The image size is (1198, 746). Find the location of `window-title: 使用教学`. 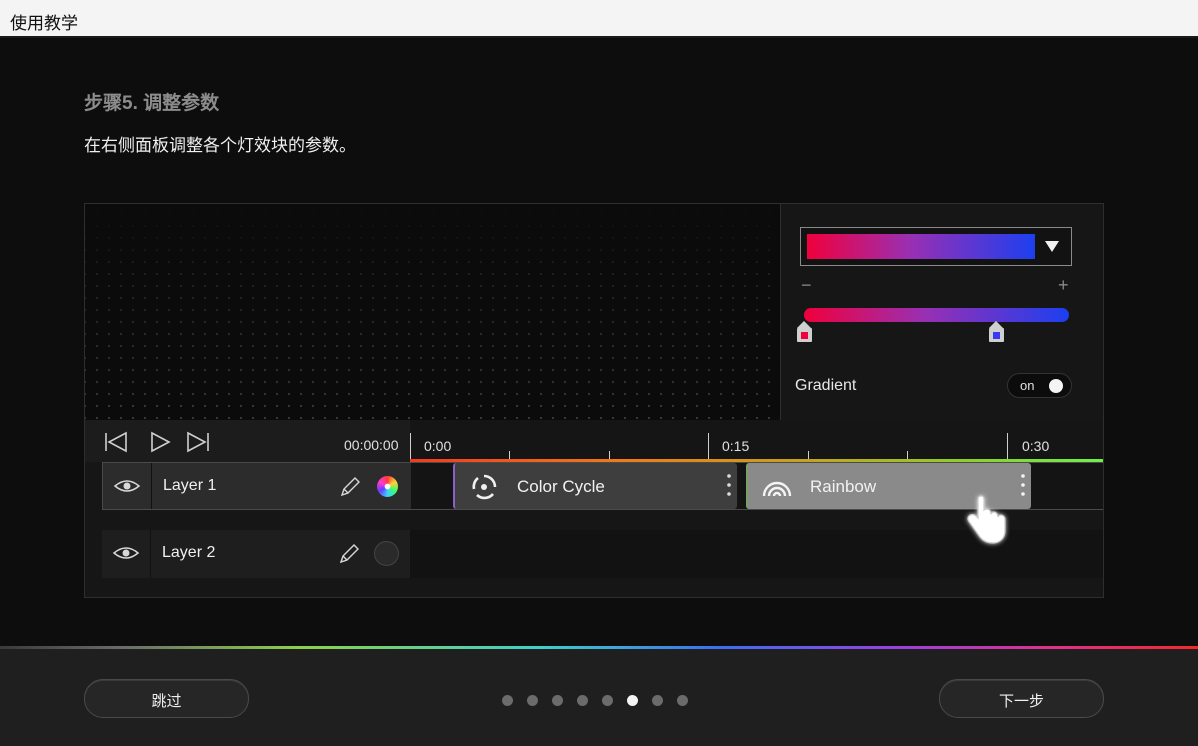

window-title: 使用教学 is located at coordinates (44, 23).